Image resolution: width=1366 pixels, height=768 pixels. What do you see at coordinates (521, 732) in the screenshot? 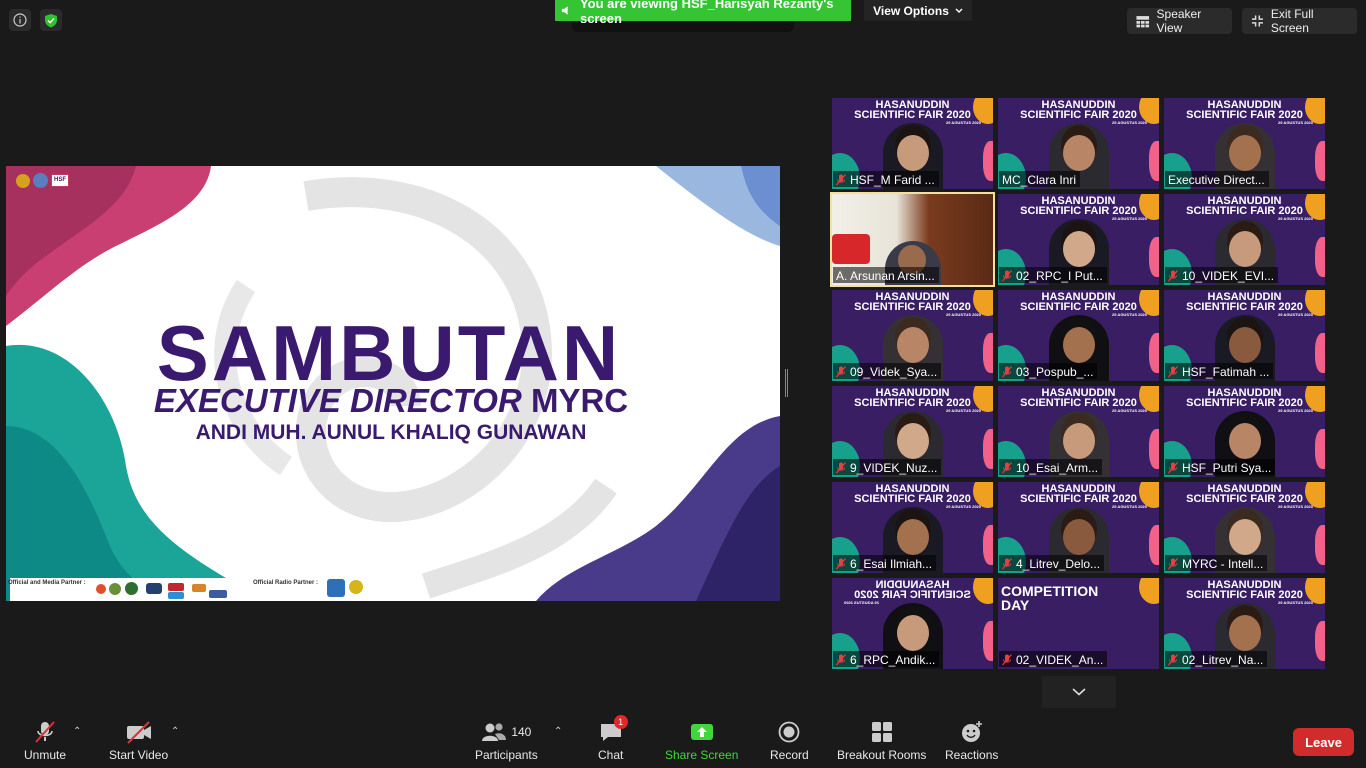
I see `participants-count: 140` at bounding box center [521, 732].